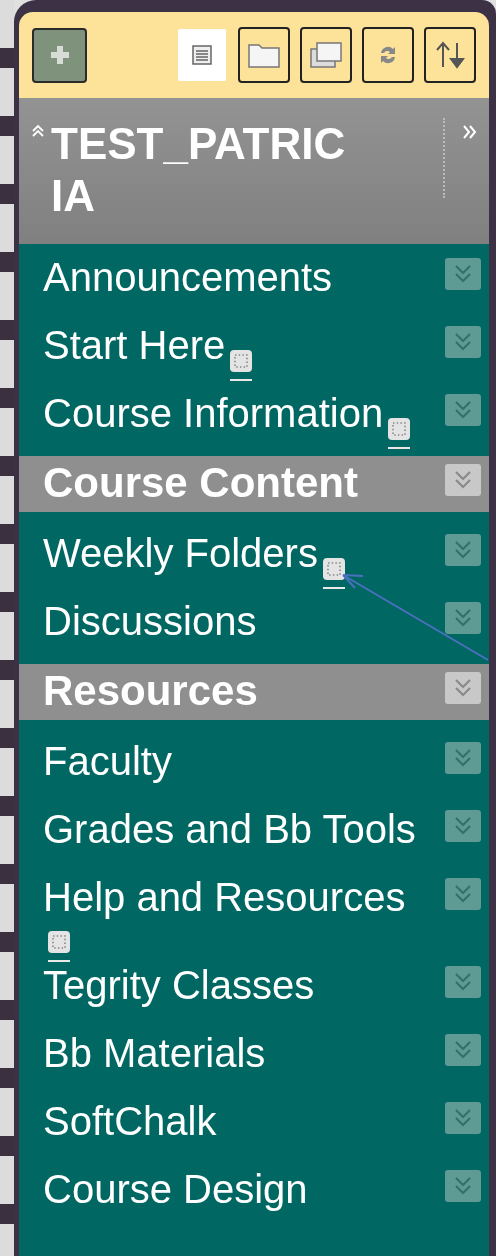 Image resolution: width=496 pixels, height=1256 pixels. Describe the element at coordinates (188, 277) in the screenshot. I see `menu-link: Announcements` at that location.